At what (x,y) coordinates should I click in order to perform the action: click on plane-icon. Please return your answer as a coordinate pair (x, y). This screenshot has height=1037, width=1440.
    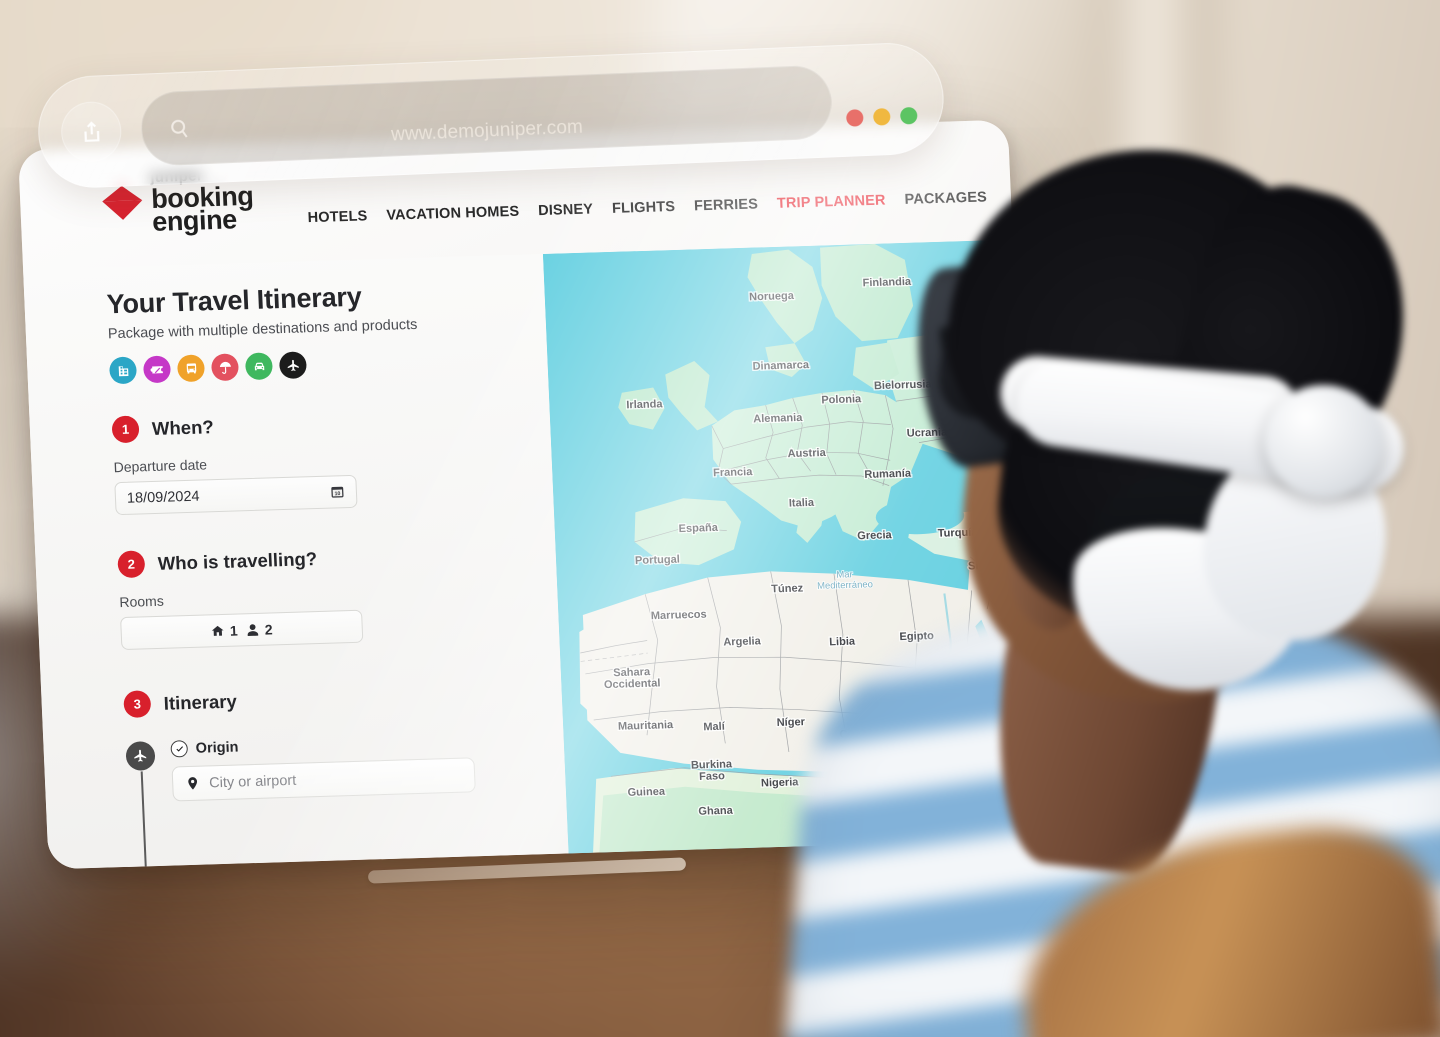
    Looking at the image, I should click on (140, 756).